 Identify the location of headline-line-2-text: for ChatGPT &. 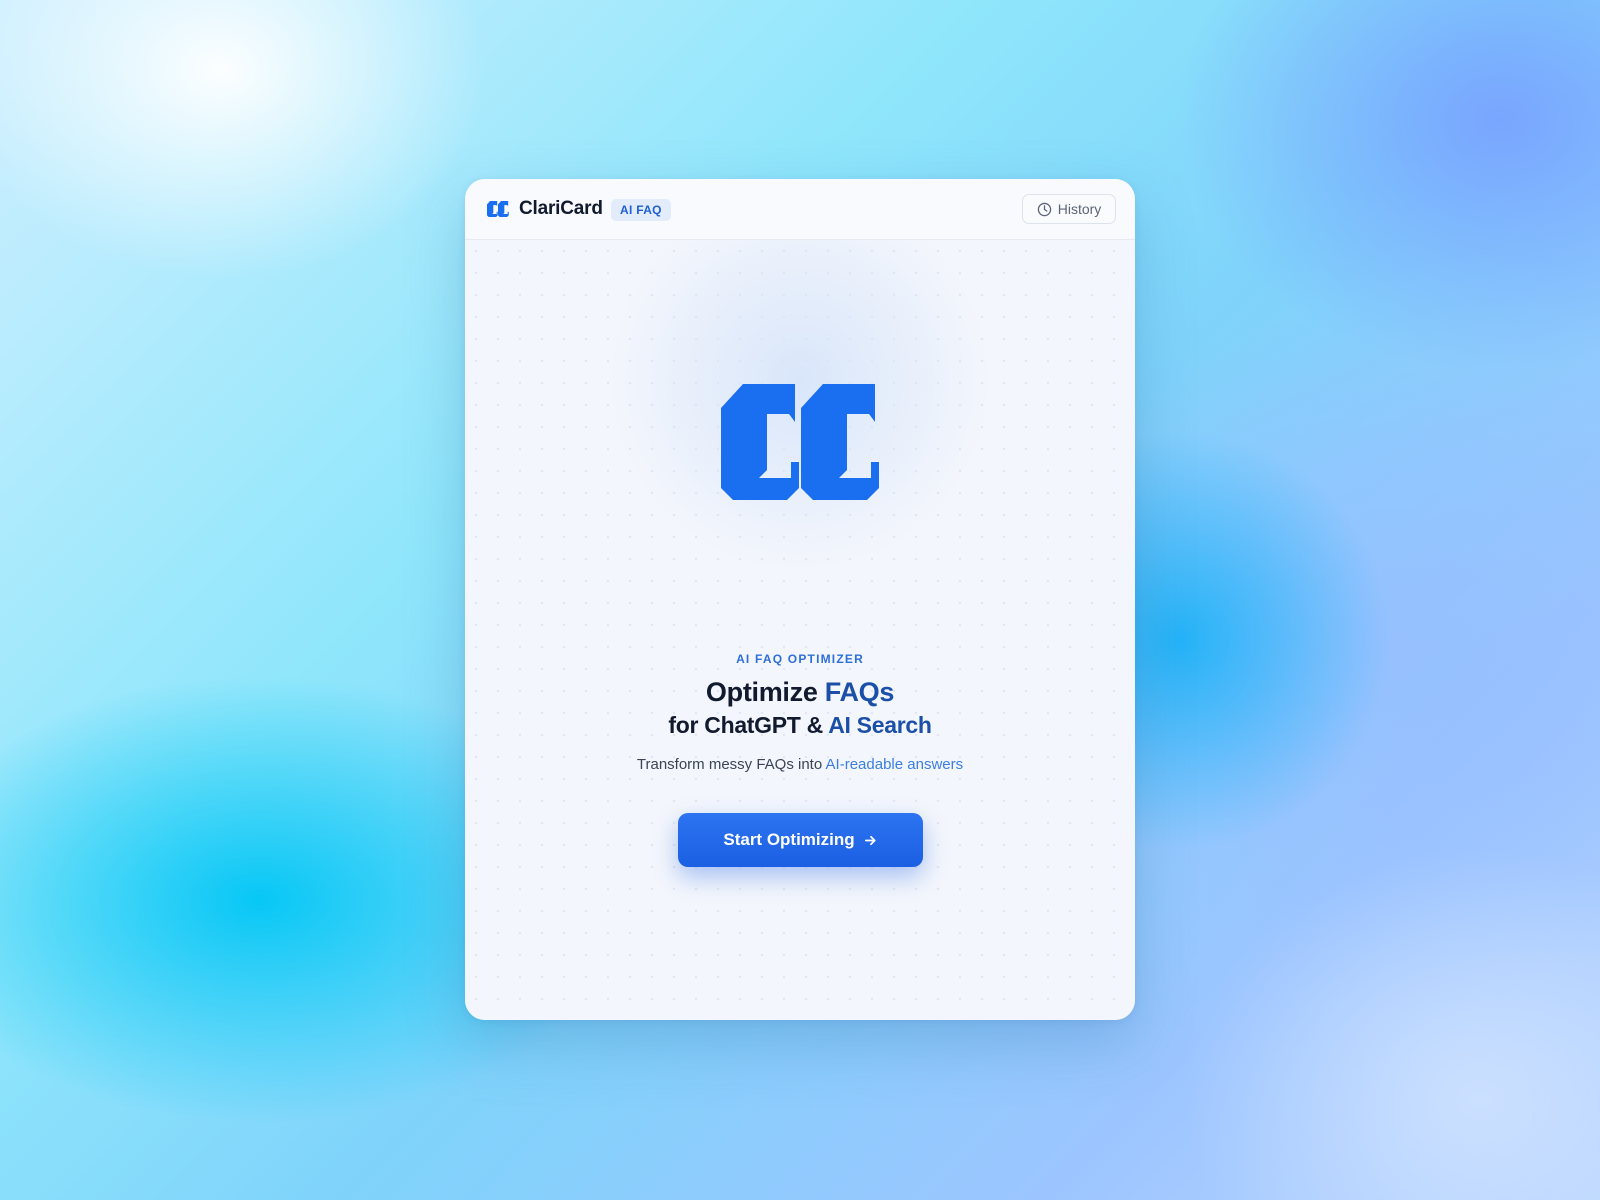
(748, 725).